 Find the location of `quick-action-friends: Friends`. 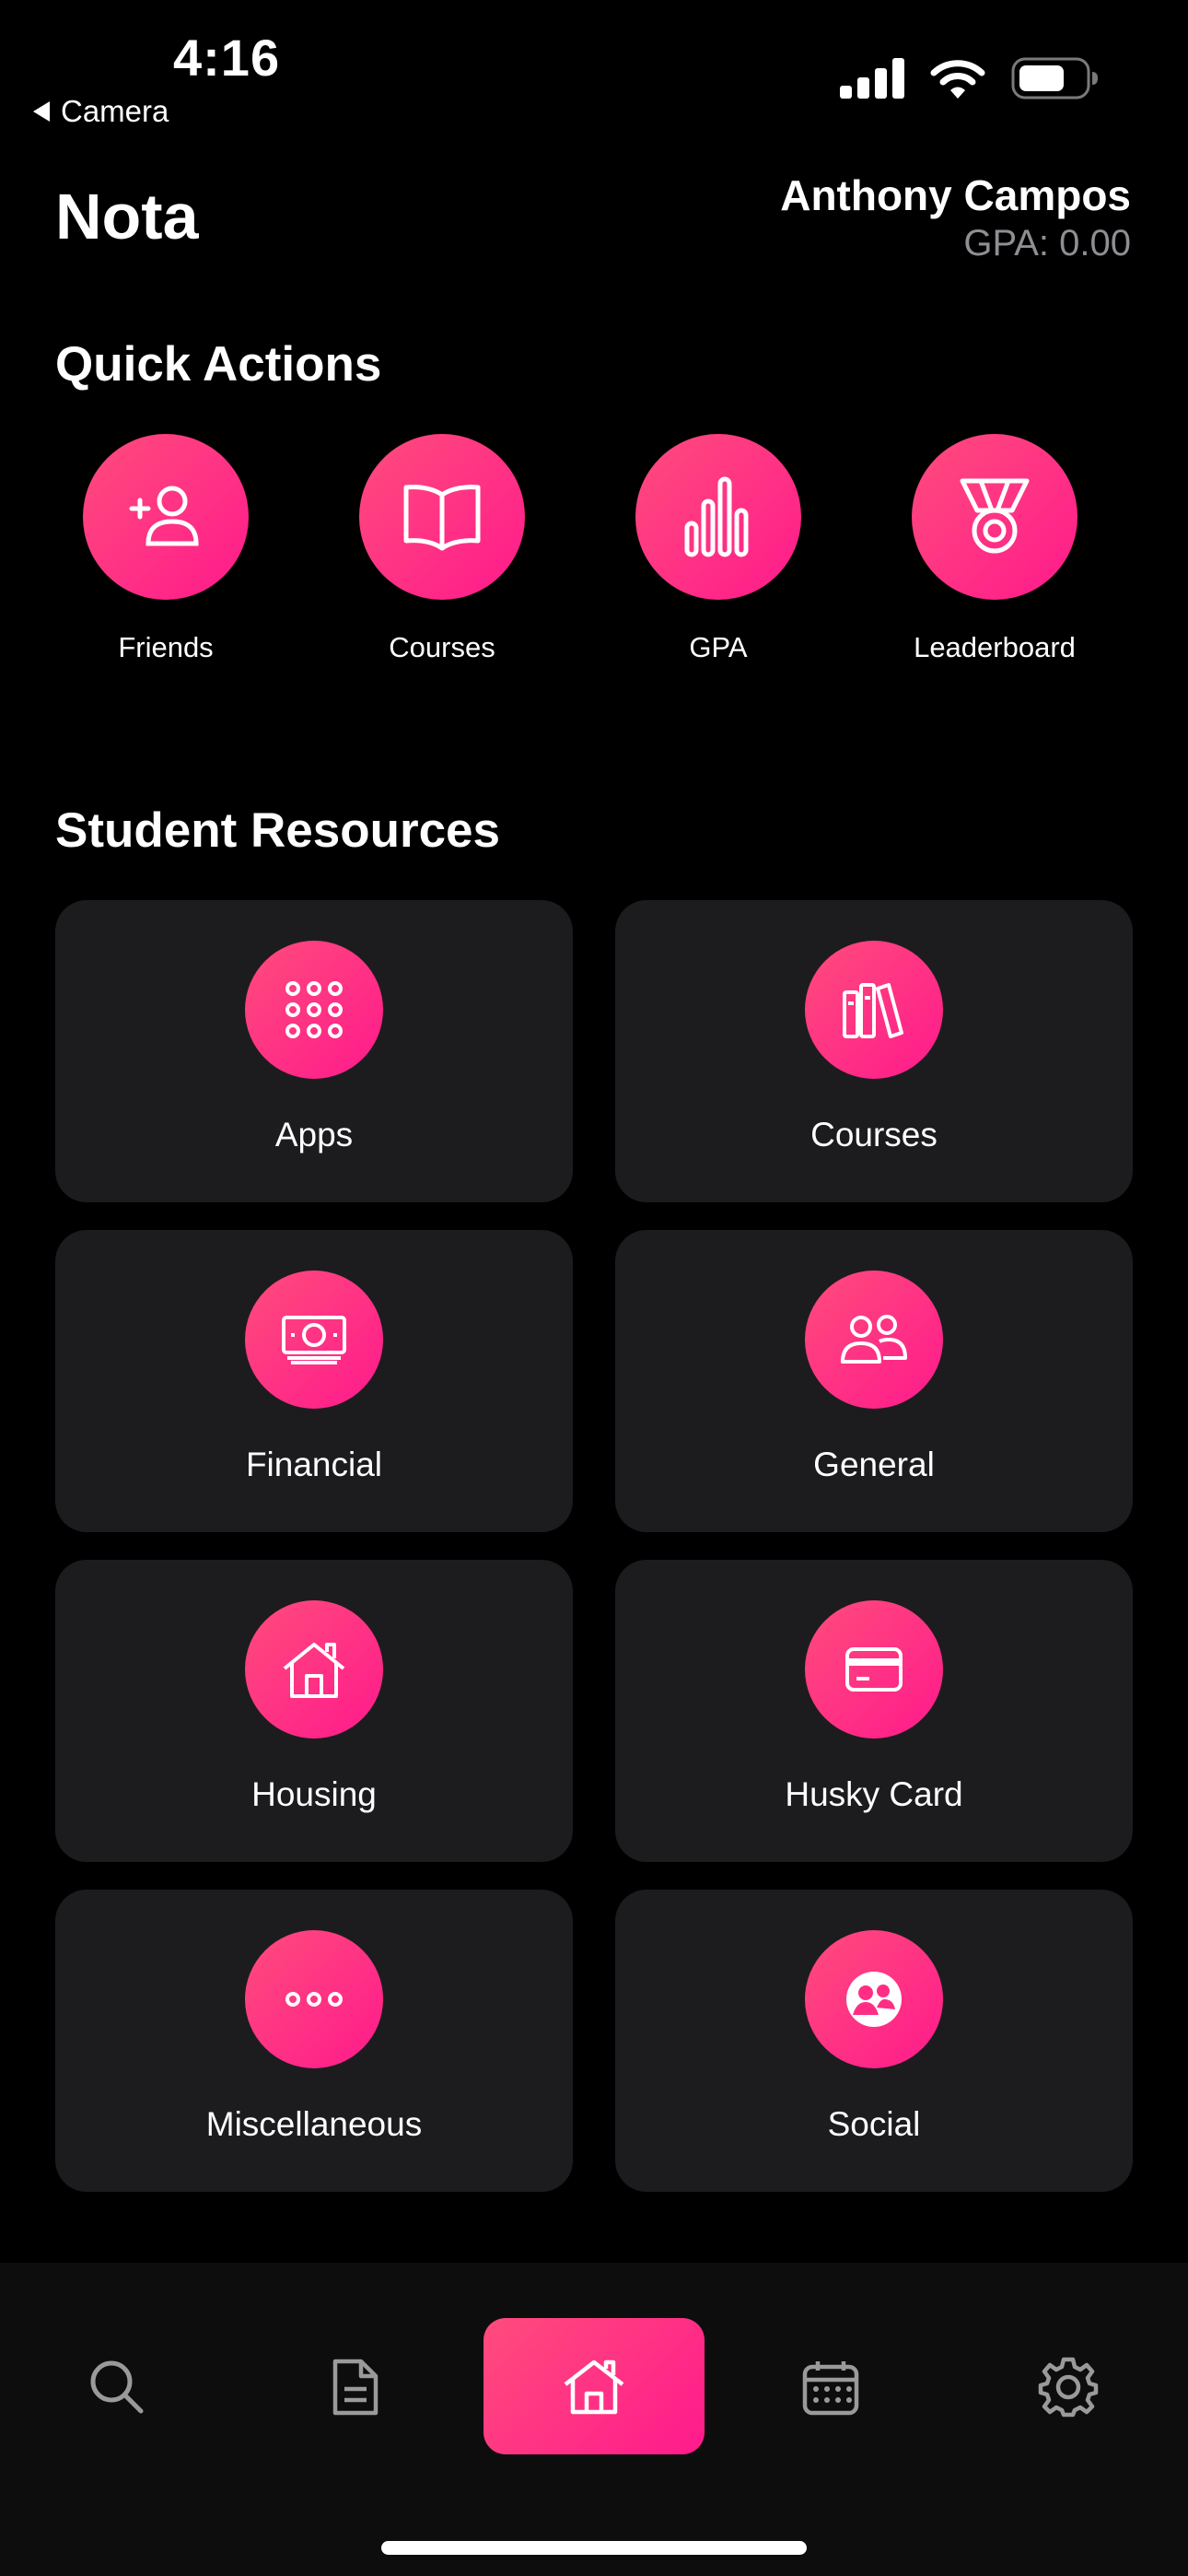

quick-action-friends: Friends is located at coordinates (165, 549).